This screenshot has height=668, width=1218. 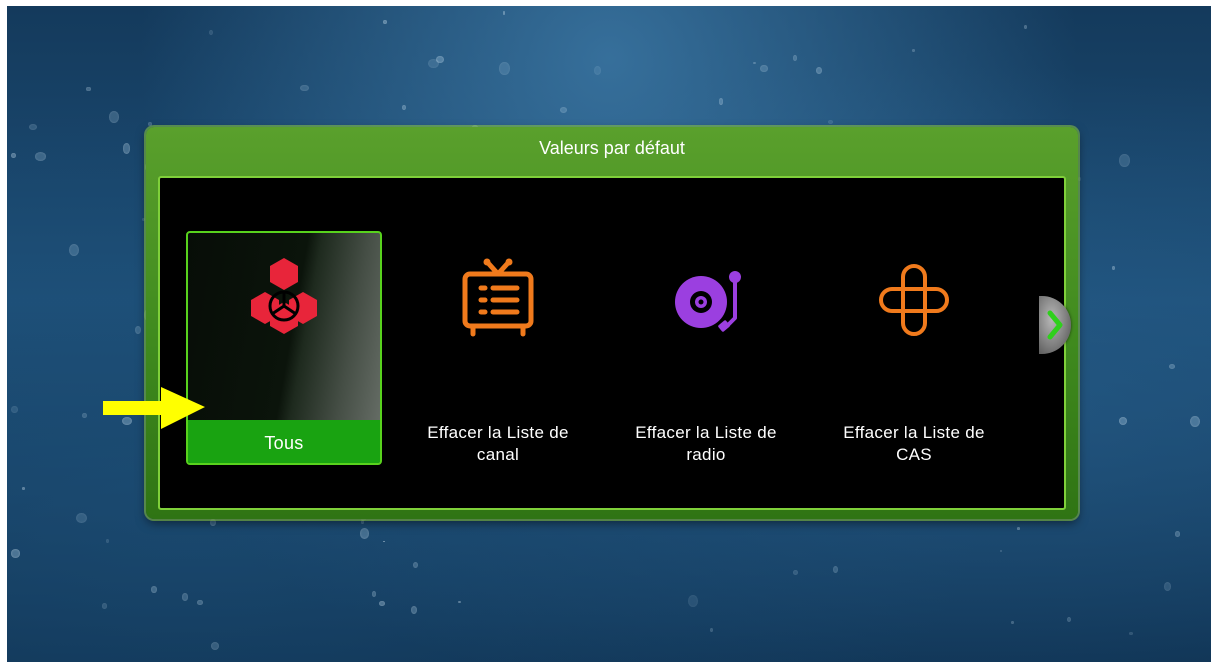 I want to click on option-clear-cas-list: Effacer la Liste de CAS, so click(x=914, y=348).